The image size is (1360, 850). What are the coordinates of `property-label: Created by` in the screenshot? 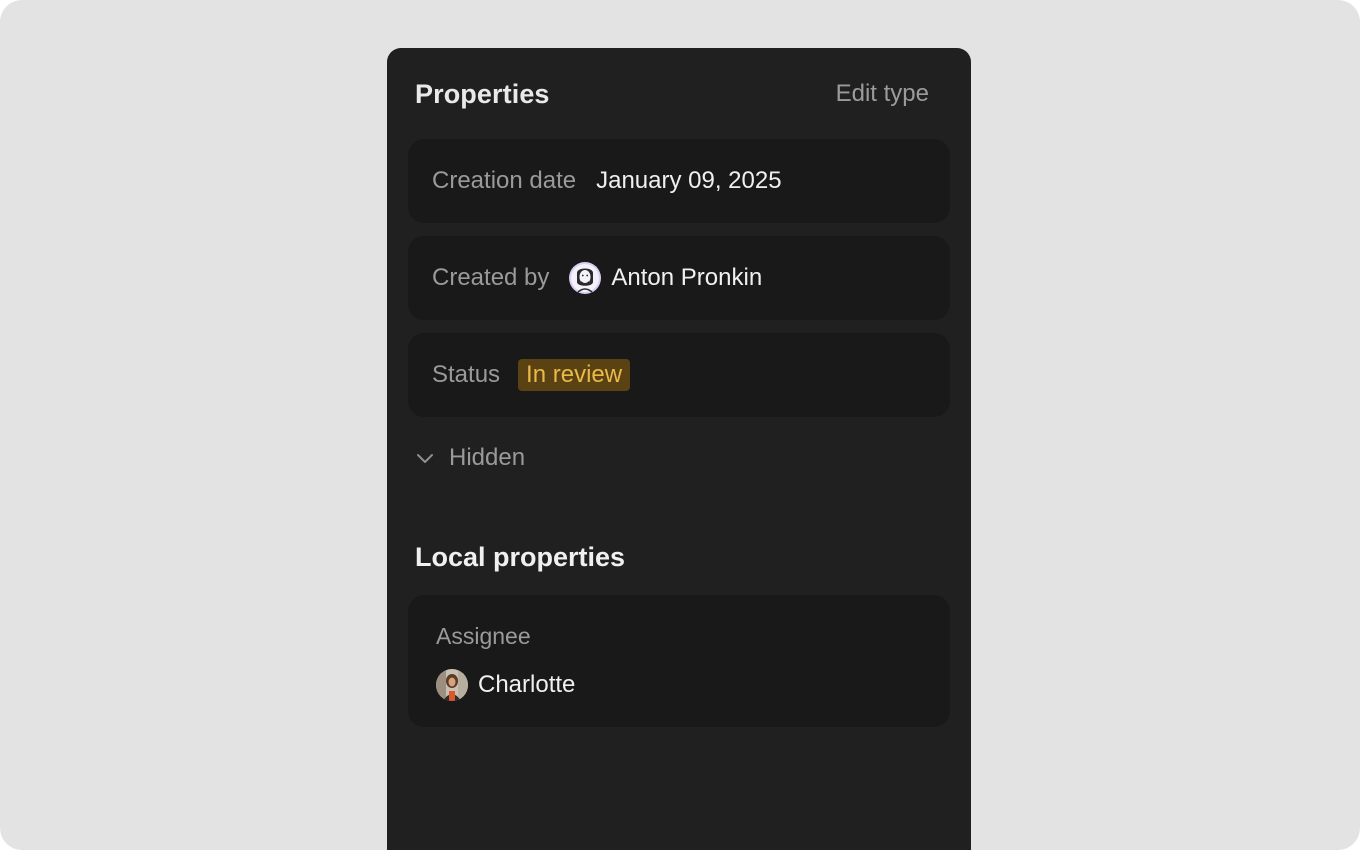 It's located at (491, 277).